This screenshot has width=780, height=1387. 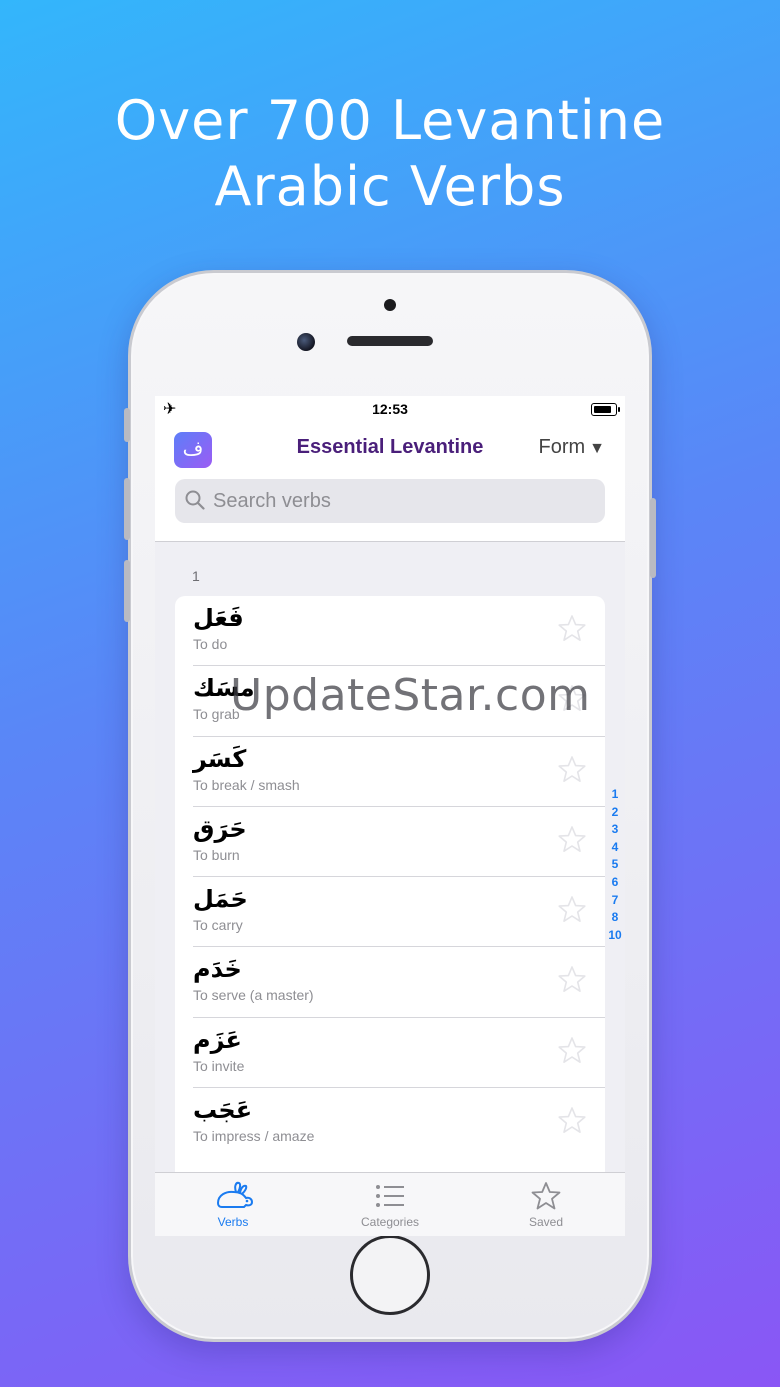 I want to click on verb-row: كَسَر To break / smash, so click(x=399, y=772).